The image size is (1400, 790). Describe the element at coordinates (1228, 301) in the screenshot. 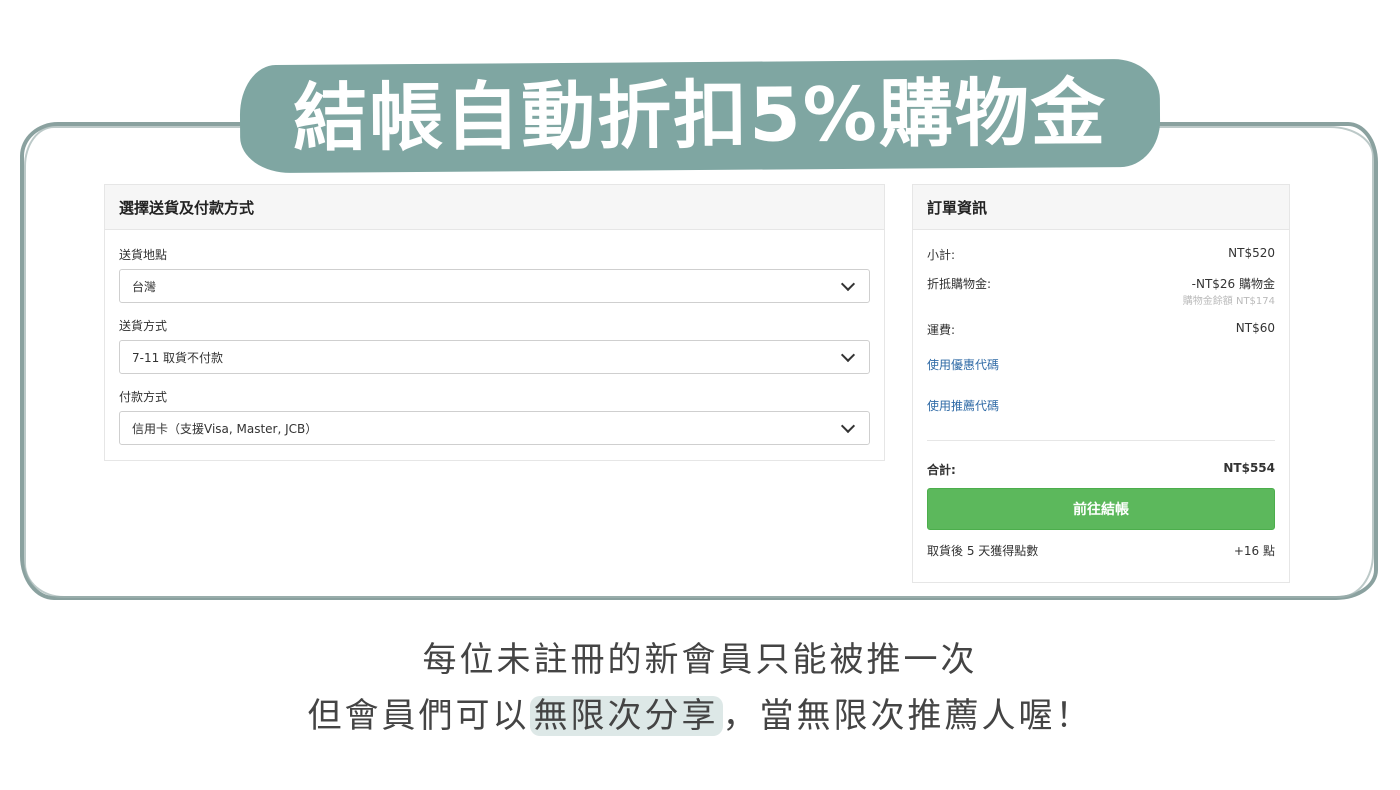

I see `credit-balance: 購物金餘額 NT$174` at that location.